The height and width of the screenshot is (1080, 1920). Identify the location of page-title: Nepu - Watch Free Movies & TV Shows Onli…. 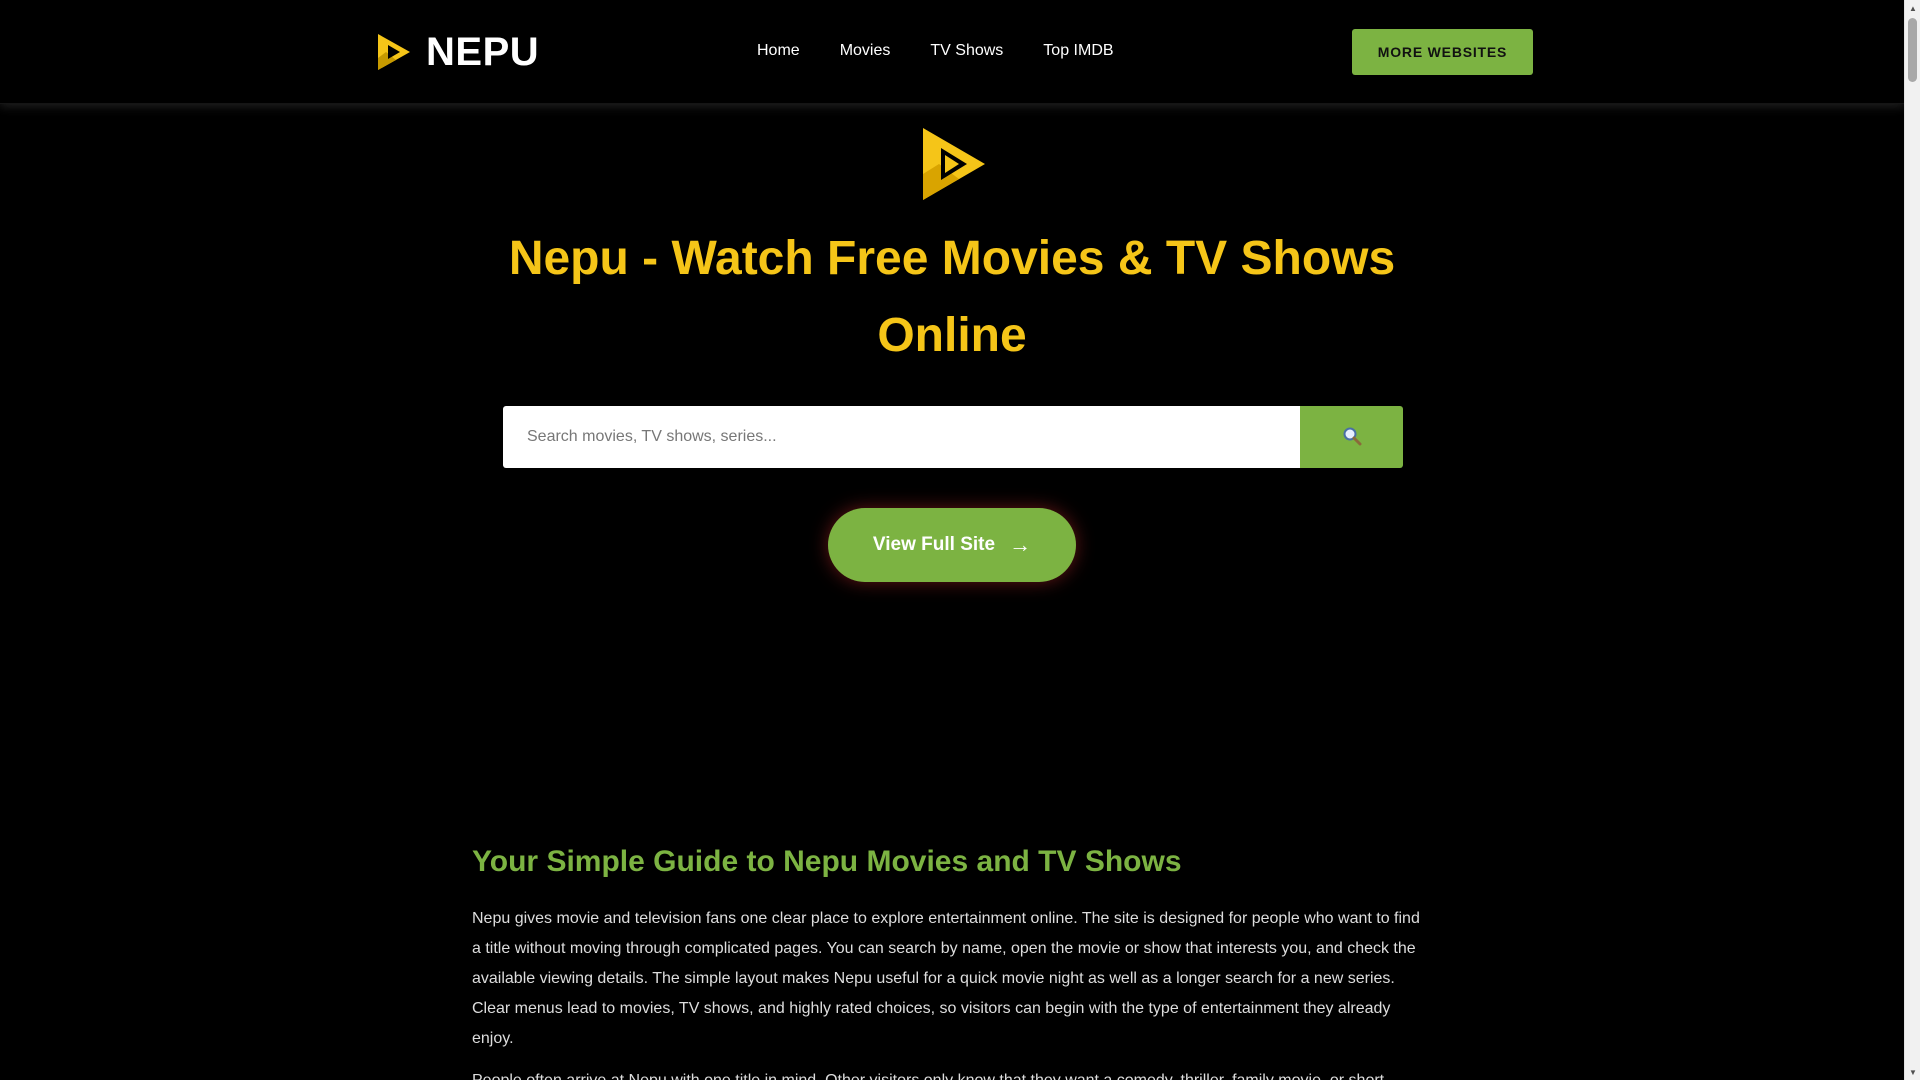
(952, 297).